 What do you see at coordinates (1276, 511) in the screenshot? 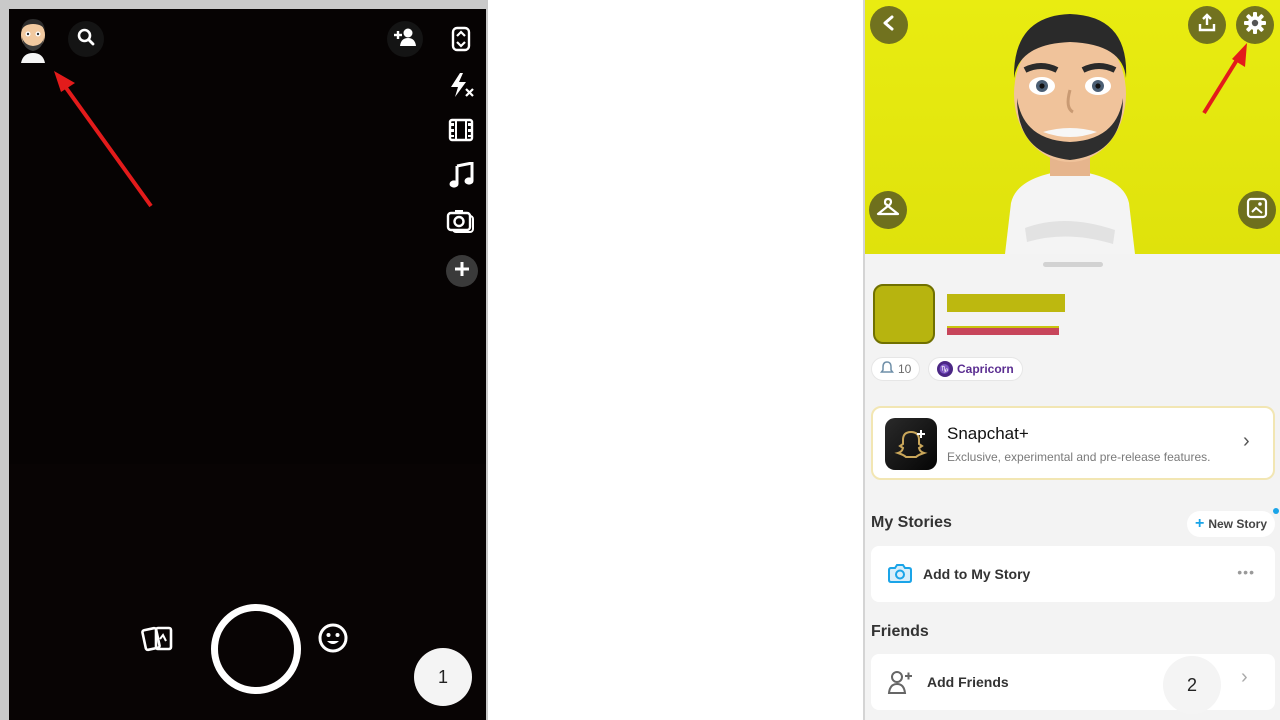
I see `notification-dot` at bounding box center [1276, 511].